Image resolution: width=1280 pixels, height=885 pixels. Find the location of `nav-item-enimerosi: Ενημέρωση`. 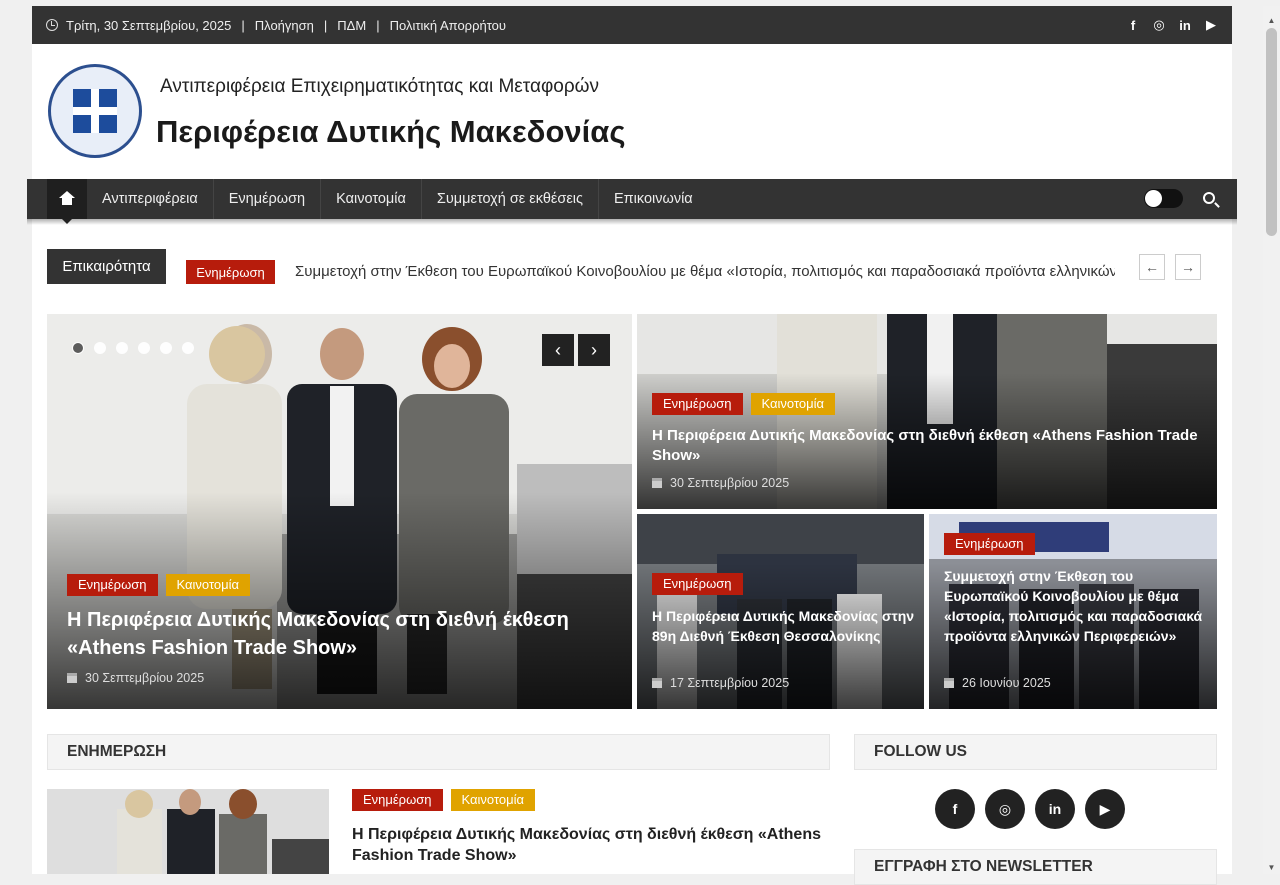

nav-item-enimerosi: Ενημέρωση is located at coordinates (268, 199).